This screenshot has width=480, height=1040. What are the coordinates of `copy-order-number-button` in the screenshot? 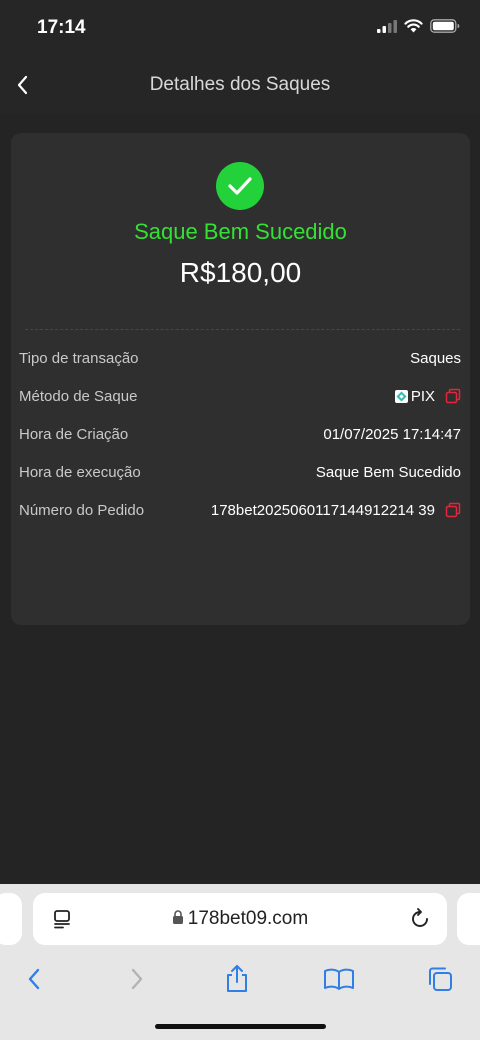 It's located at (453, 510).